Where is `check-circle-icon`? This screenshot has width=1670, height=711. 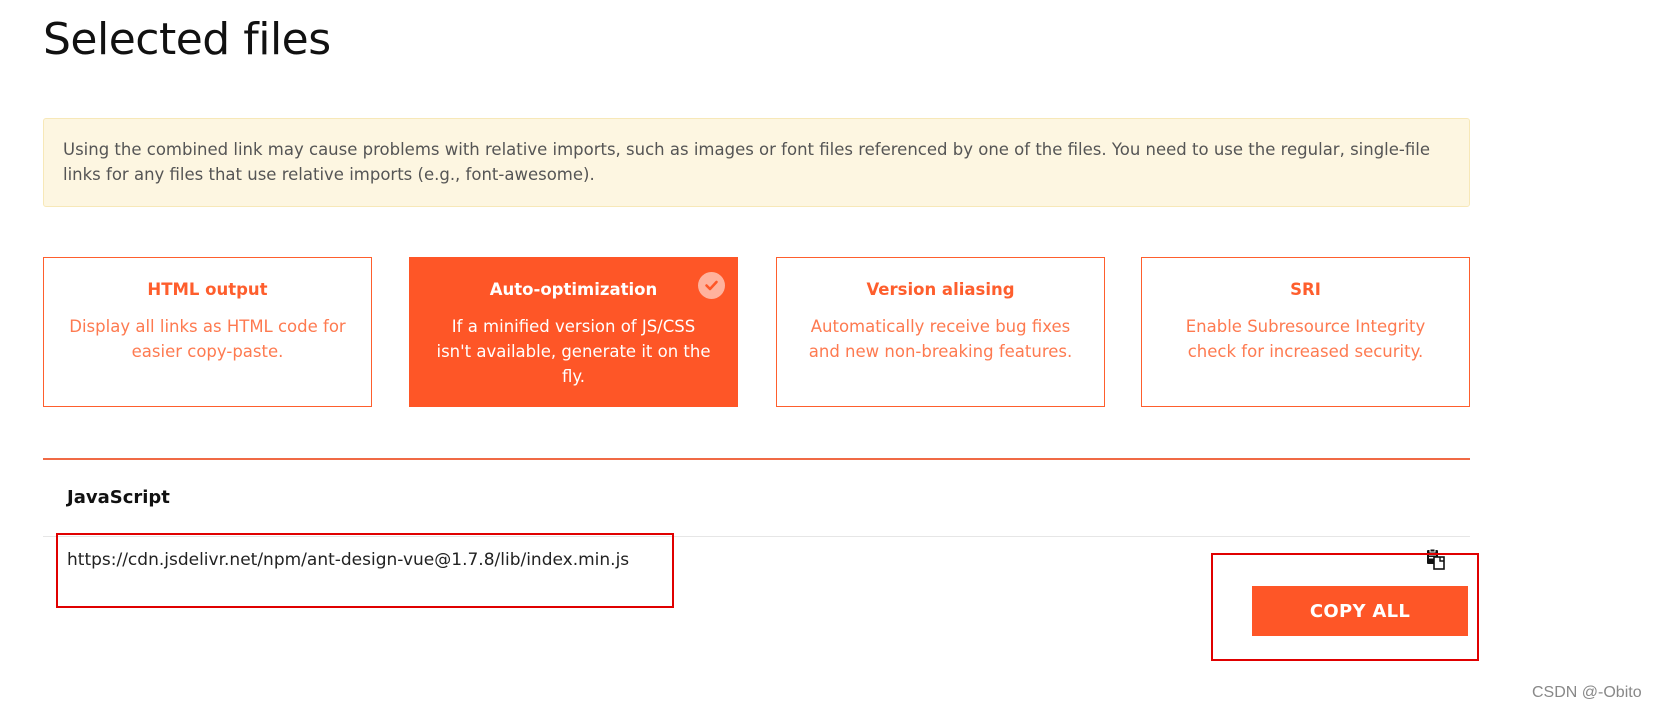
check-circle-icon is located at coordinates (711, 285).